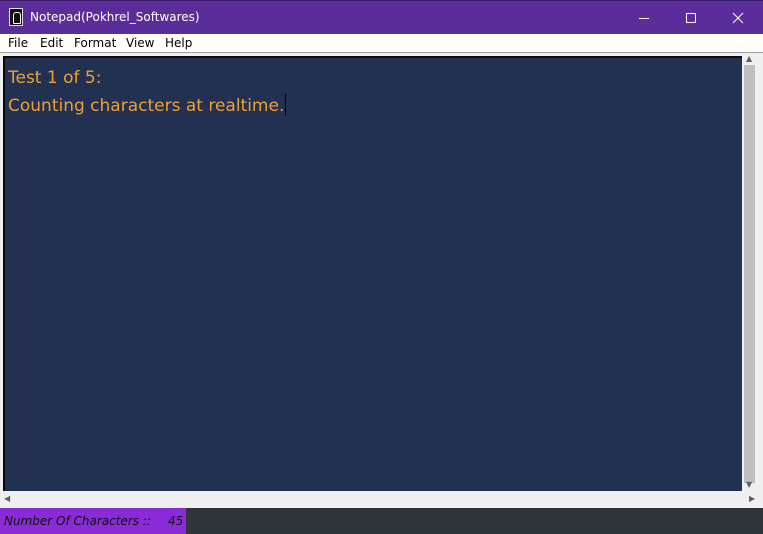 The height and width of the screenshot is (534, 763). I want to click on minimize-button, so click(644, 18).